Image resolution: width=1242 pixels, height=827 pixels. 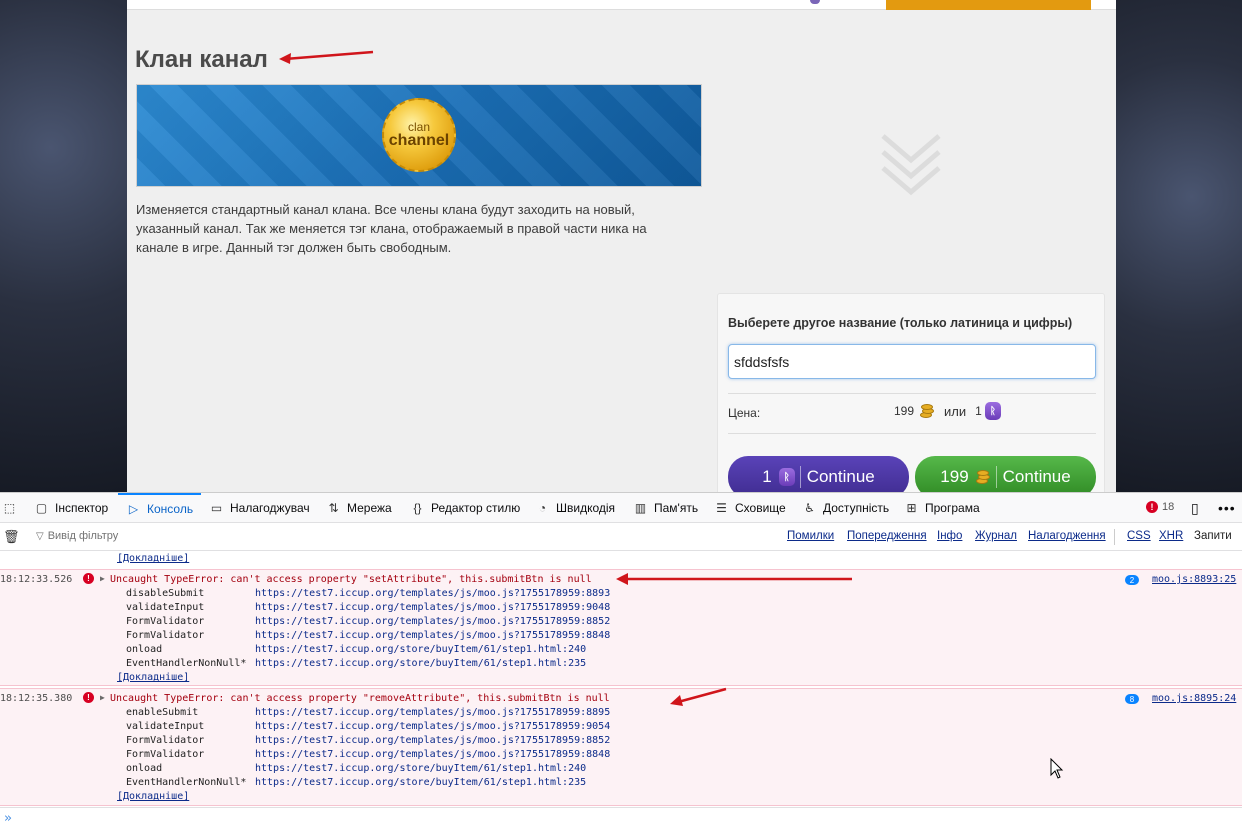 What do you see at coordinates (8, 818) in the screenshot?
I see `prompt-chevron-icon: »` at bounding box center [8, 818].